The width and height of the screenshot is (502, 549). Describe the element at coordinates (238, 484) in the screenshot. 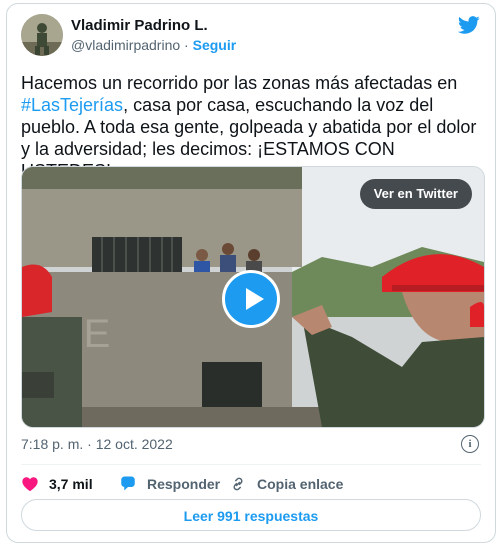

I see `link-icon` at that location.